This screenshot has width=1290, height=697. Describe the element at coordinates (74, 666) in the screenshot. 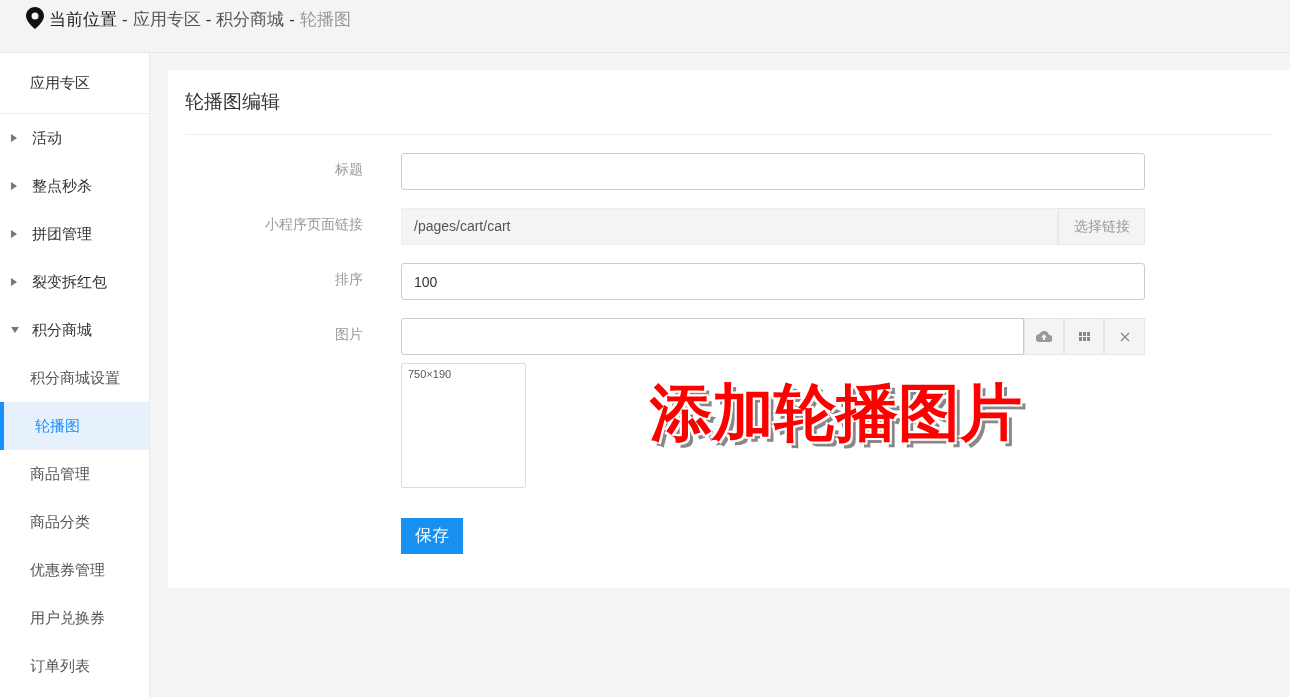

I see `sidebar-subitem: 订单列表` at that location.